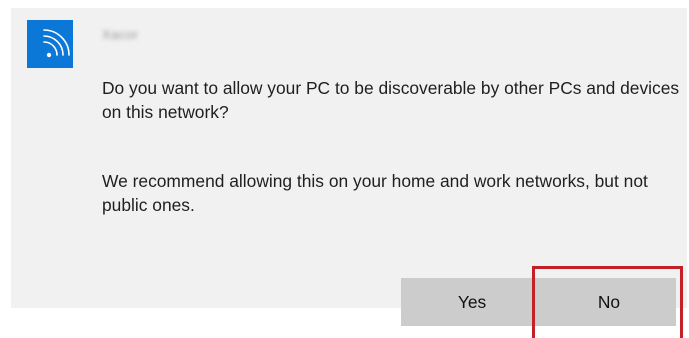  What do you see at coordinates (56, 43) in the screenshot?
I see `wifi-icon` at bounding box center [56, 43].